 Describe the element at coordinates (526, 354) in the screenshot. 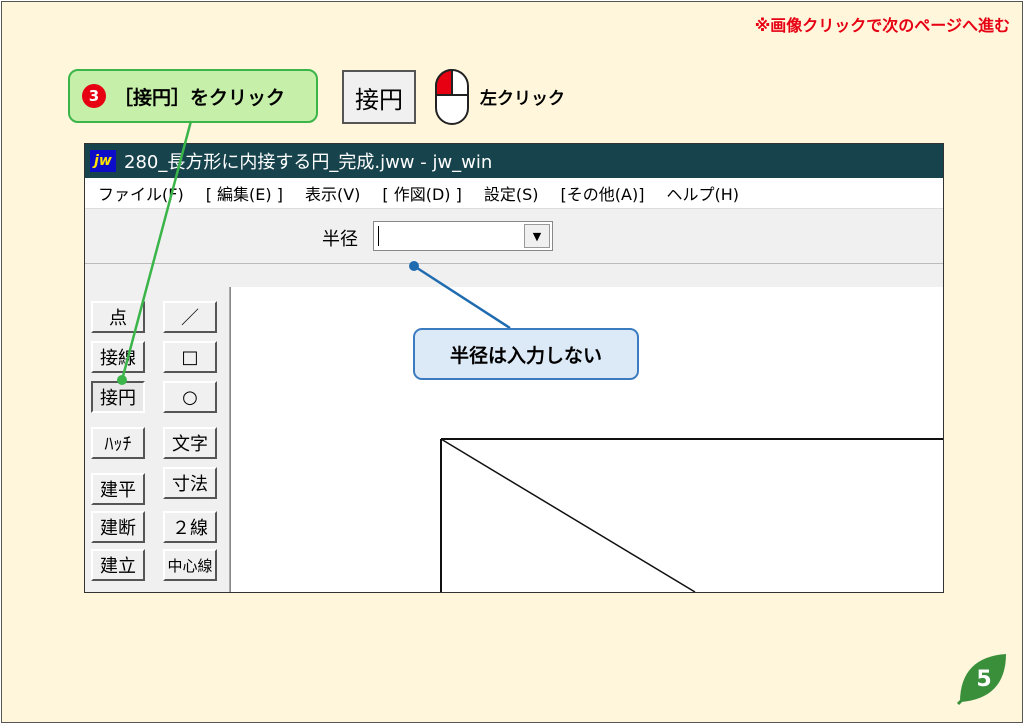

I see `radius-note-callout: 半径は入力しない` at that location.